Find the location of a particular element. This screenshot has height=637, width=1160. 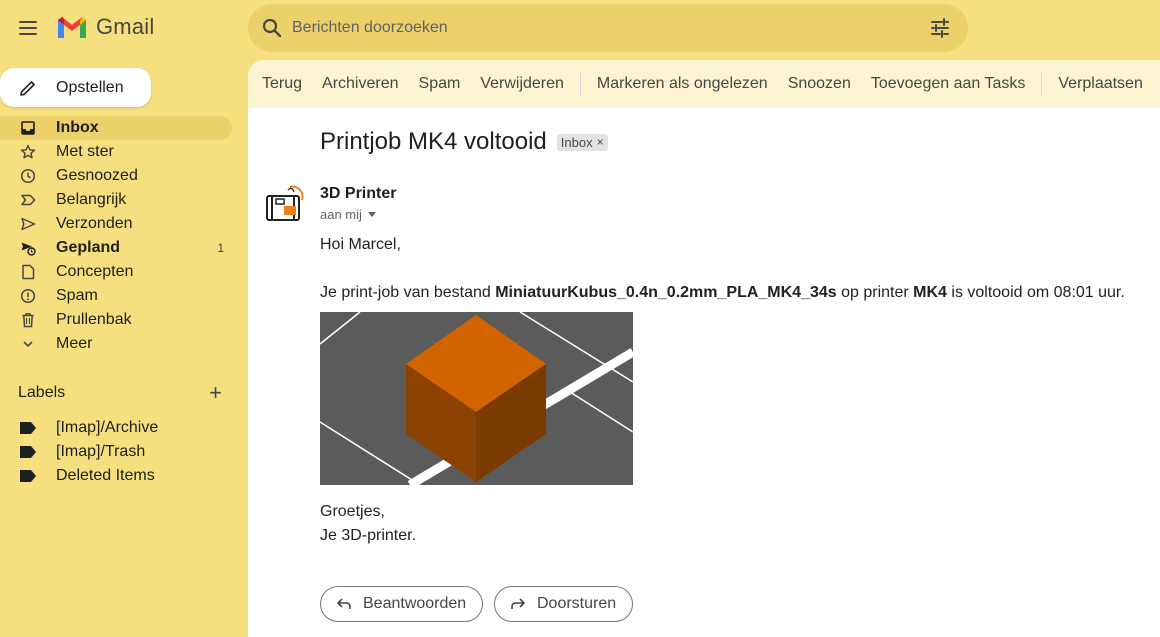

gmail-logo: Gmail is located at coordinates (105, 27).